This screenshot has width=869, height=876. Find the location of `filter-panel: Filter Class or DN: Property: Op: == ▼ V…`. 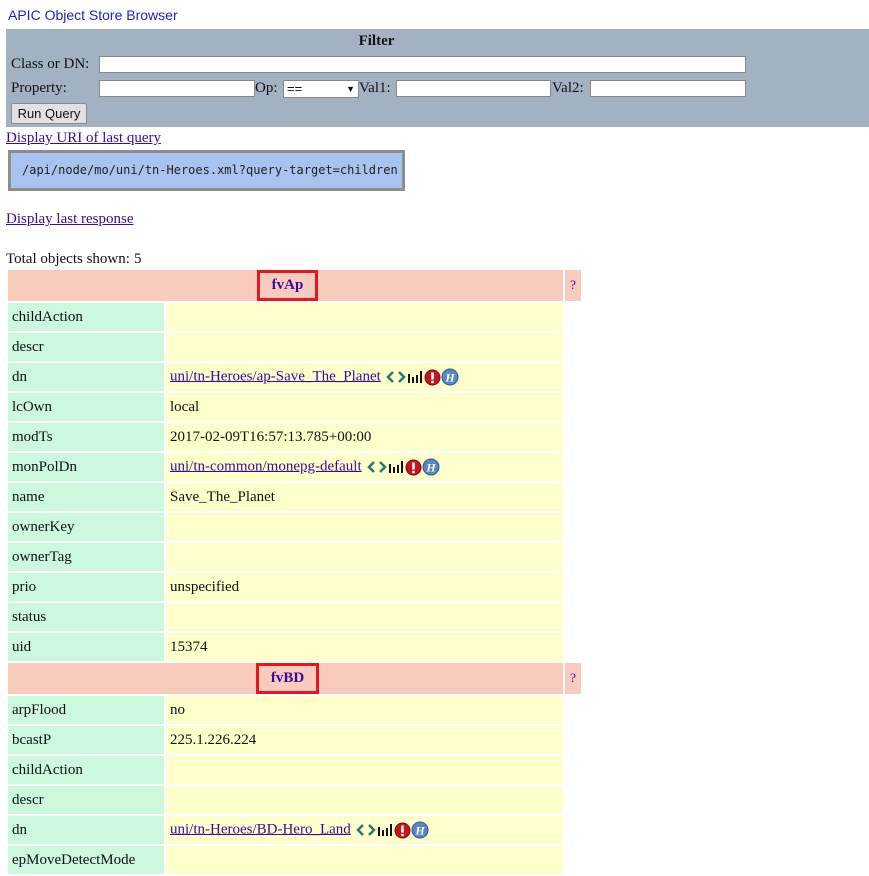

filter-panel: Filter Class or DN: Property: Op: == ▼ V… is located at coordinates (437, 78).